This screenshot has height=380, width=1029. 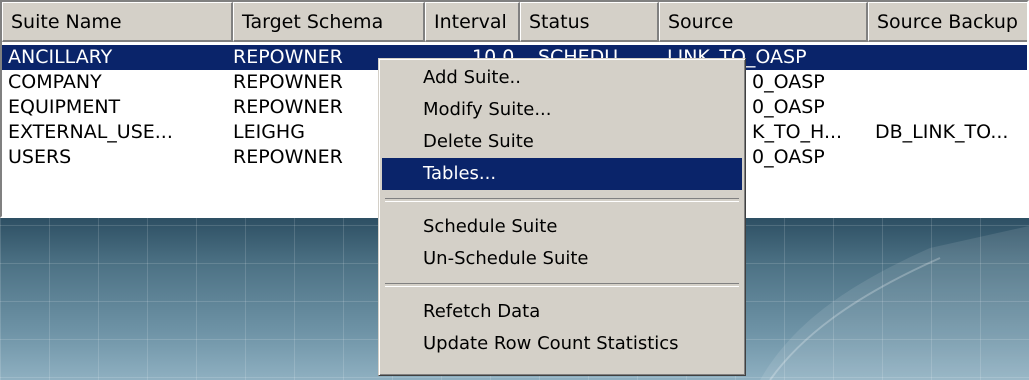 What do you see at coordinates (589, 22) in the screenshot?
I see `column-header-status: Status` at bounding box center [589, 22].